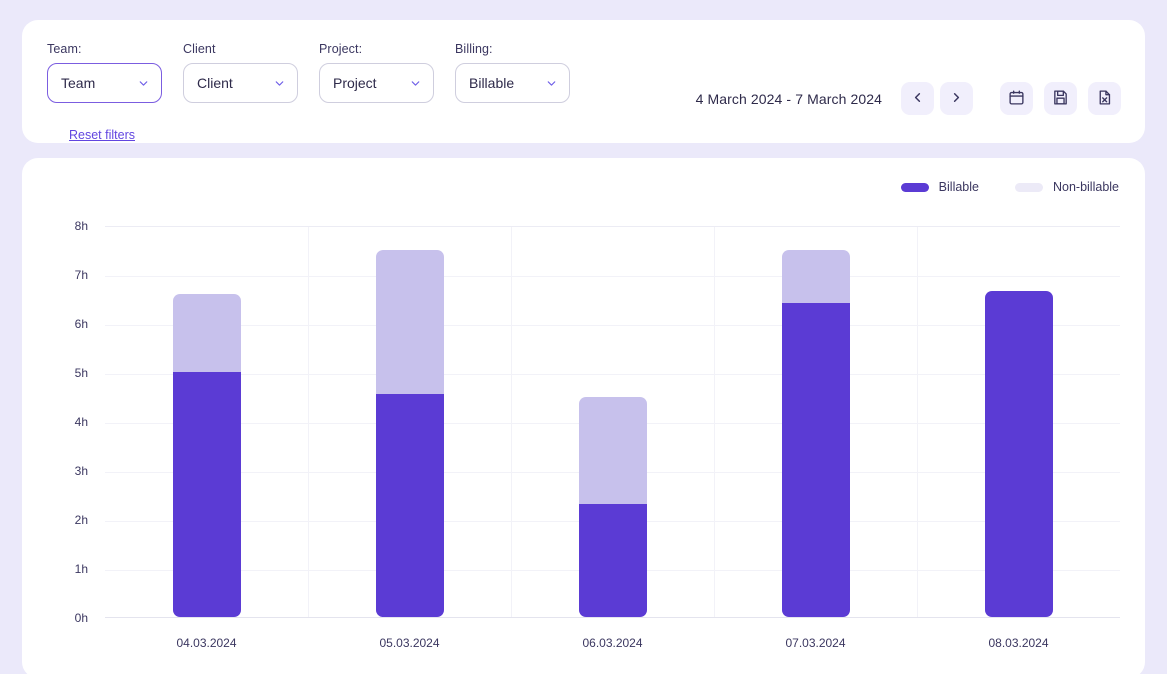  Describe the element at coordinates (81, 618) in the screenshot. I see `y-axis-tick-label: 0h` at that location.